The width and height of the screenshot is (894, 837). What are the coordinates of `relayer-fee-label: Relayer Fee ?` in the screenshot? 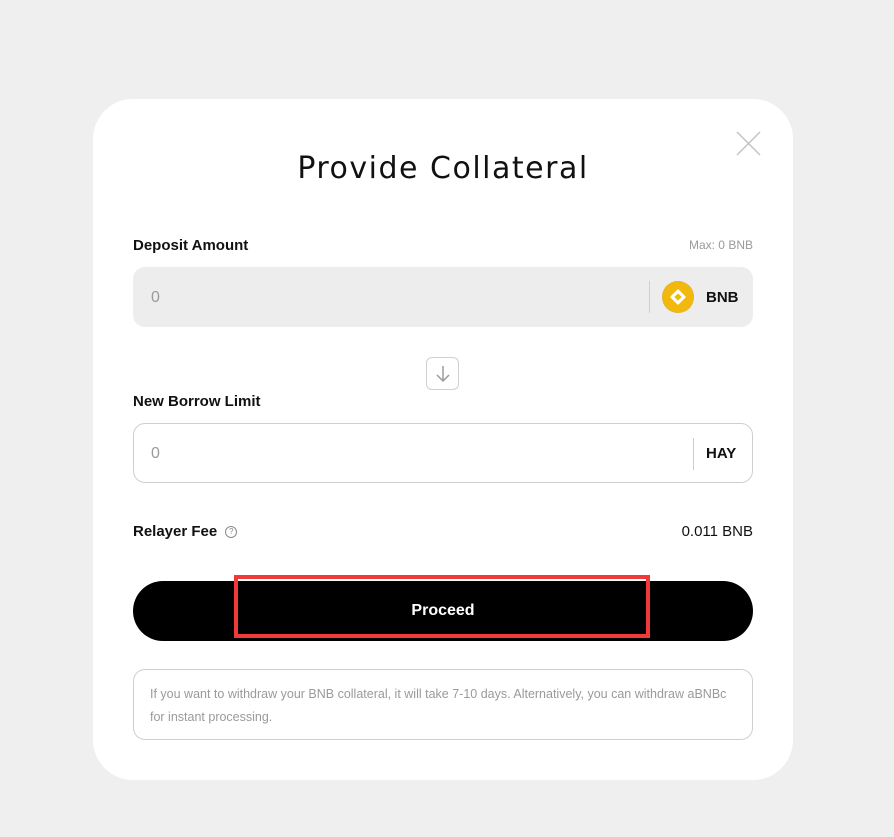 It's located at (185, 531).